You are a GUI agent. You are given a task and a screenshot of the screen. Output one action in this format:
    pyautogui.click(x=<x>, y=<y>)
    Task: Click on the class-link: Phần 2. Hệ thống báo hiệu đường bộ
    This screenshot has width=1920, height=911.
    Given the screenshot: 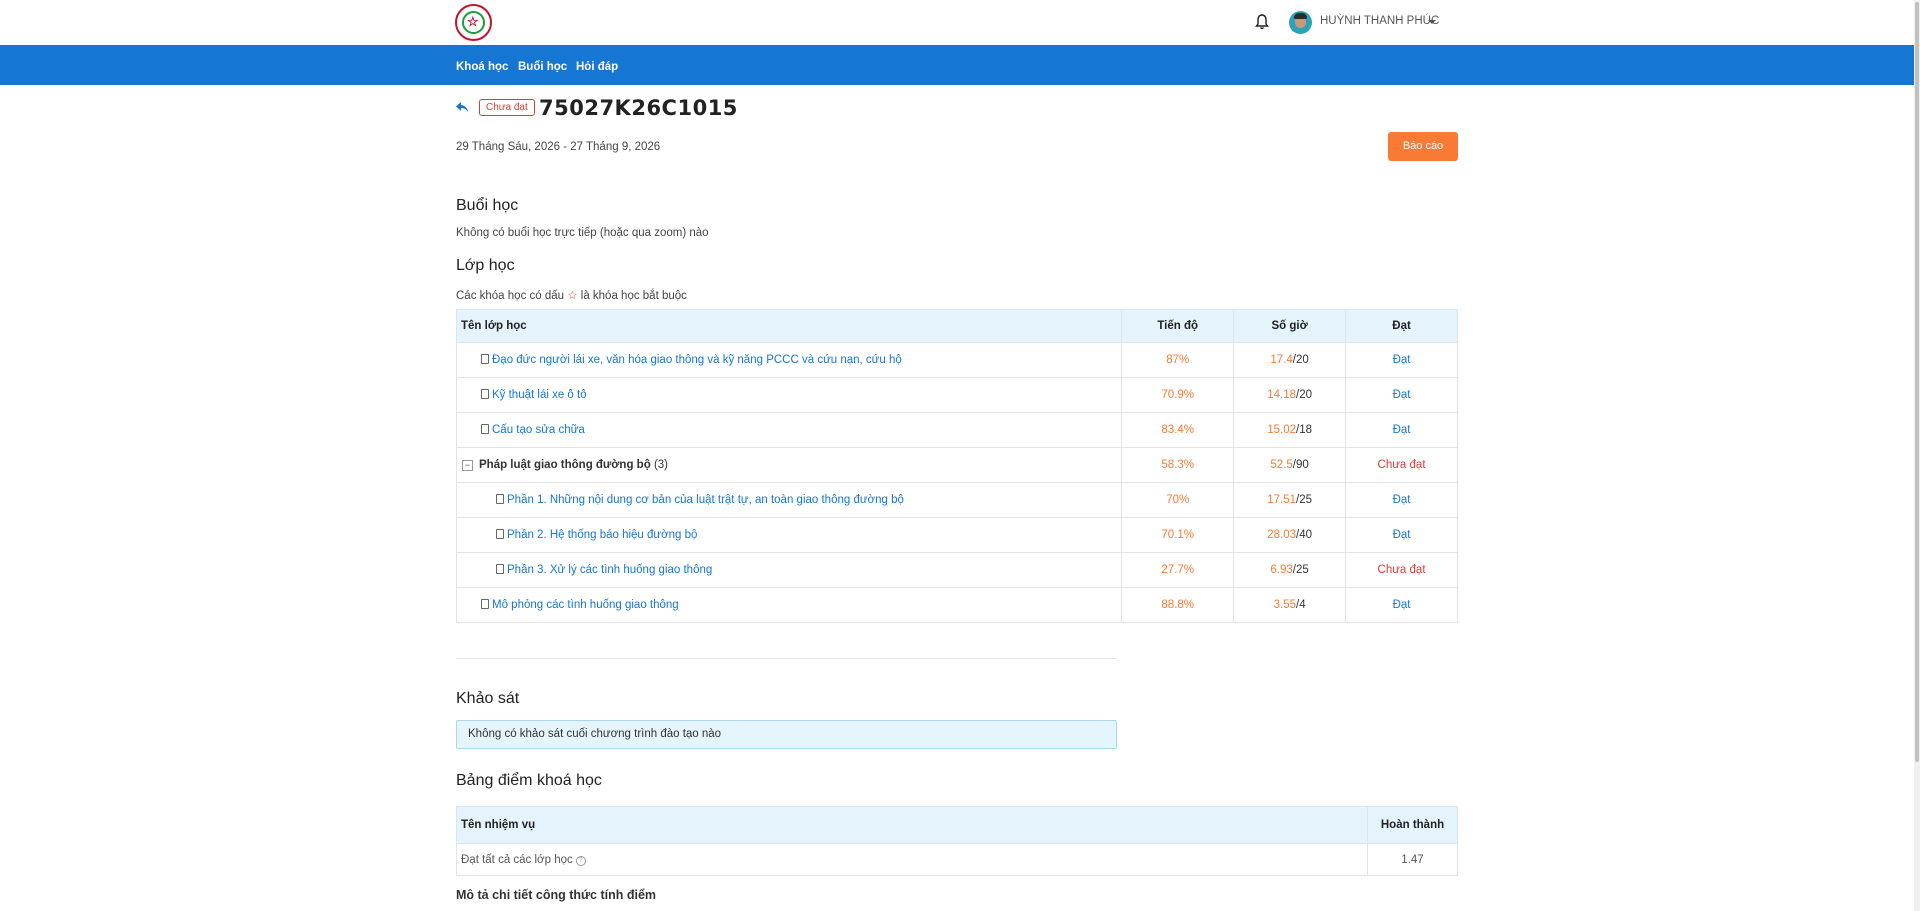 What is the action you would take?
    pyautogui.click(x=602, y=535)
    